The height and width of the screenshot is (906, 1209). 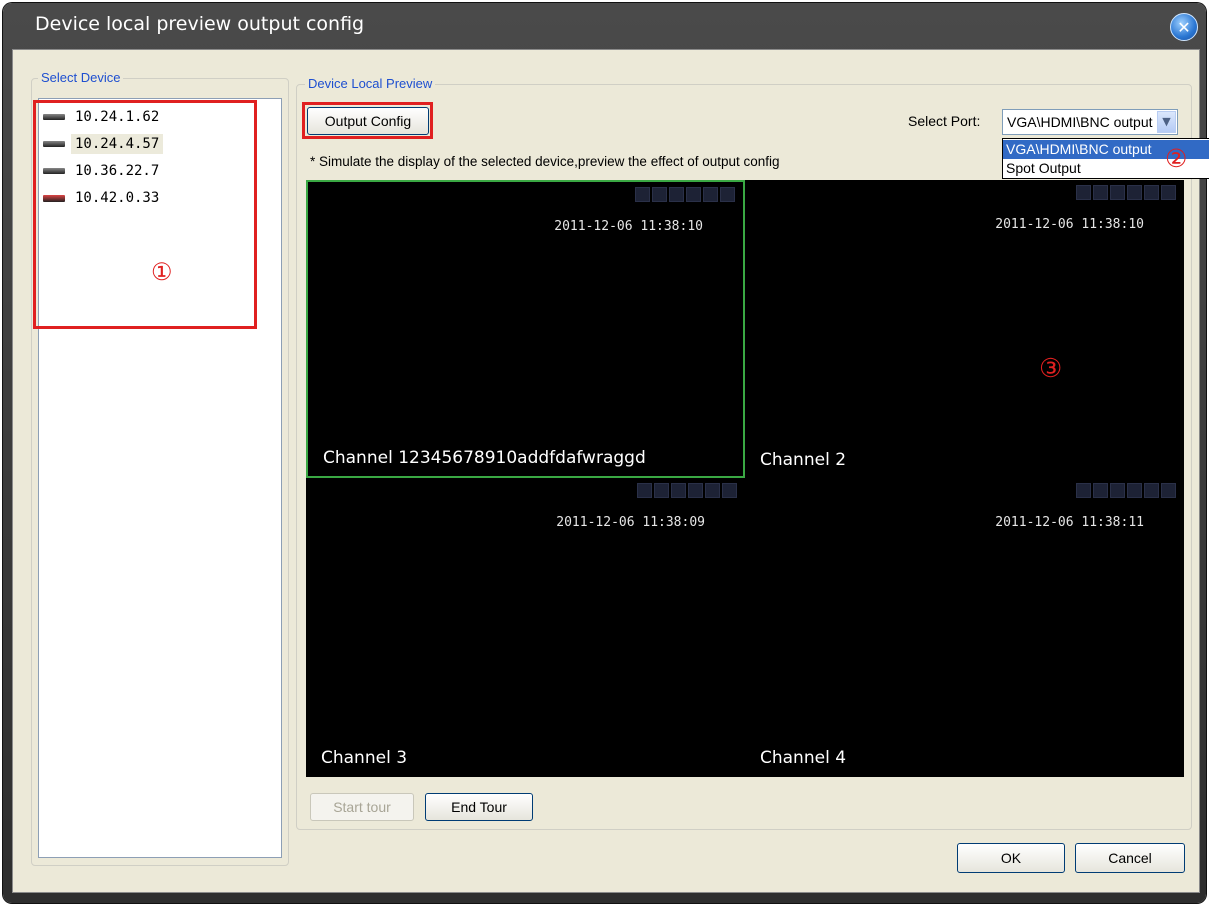 I want to click on channel-name: Channel 3, so click(x=364, y=758).